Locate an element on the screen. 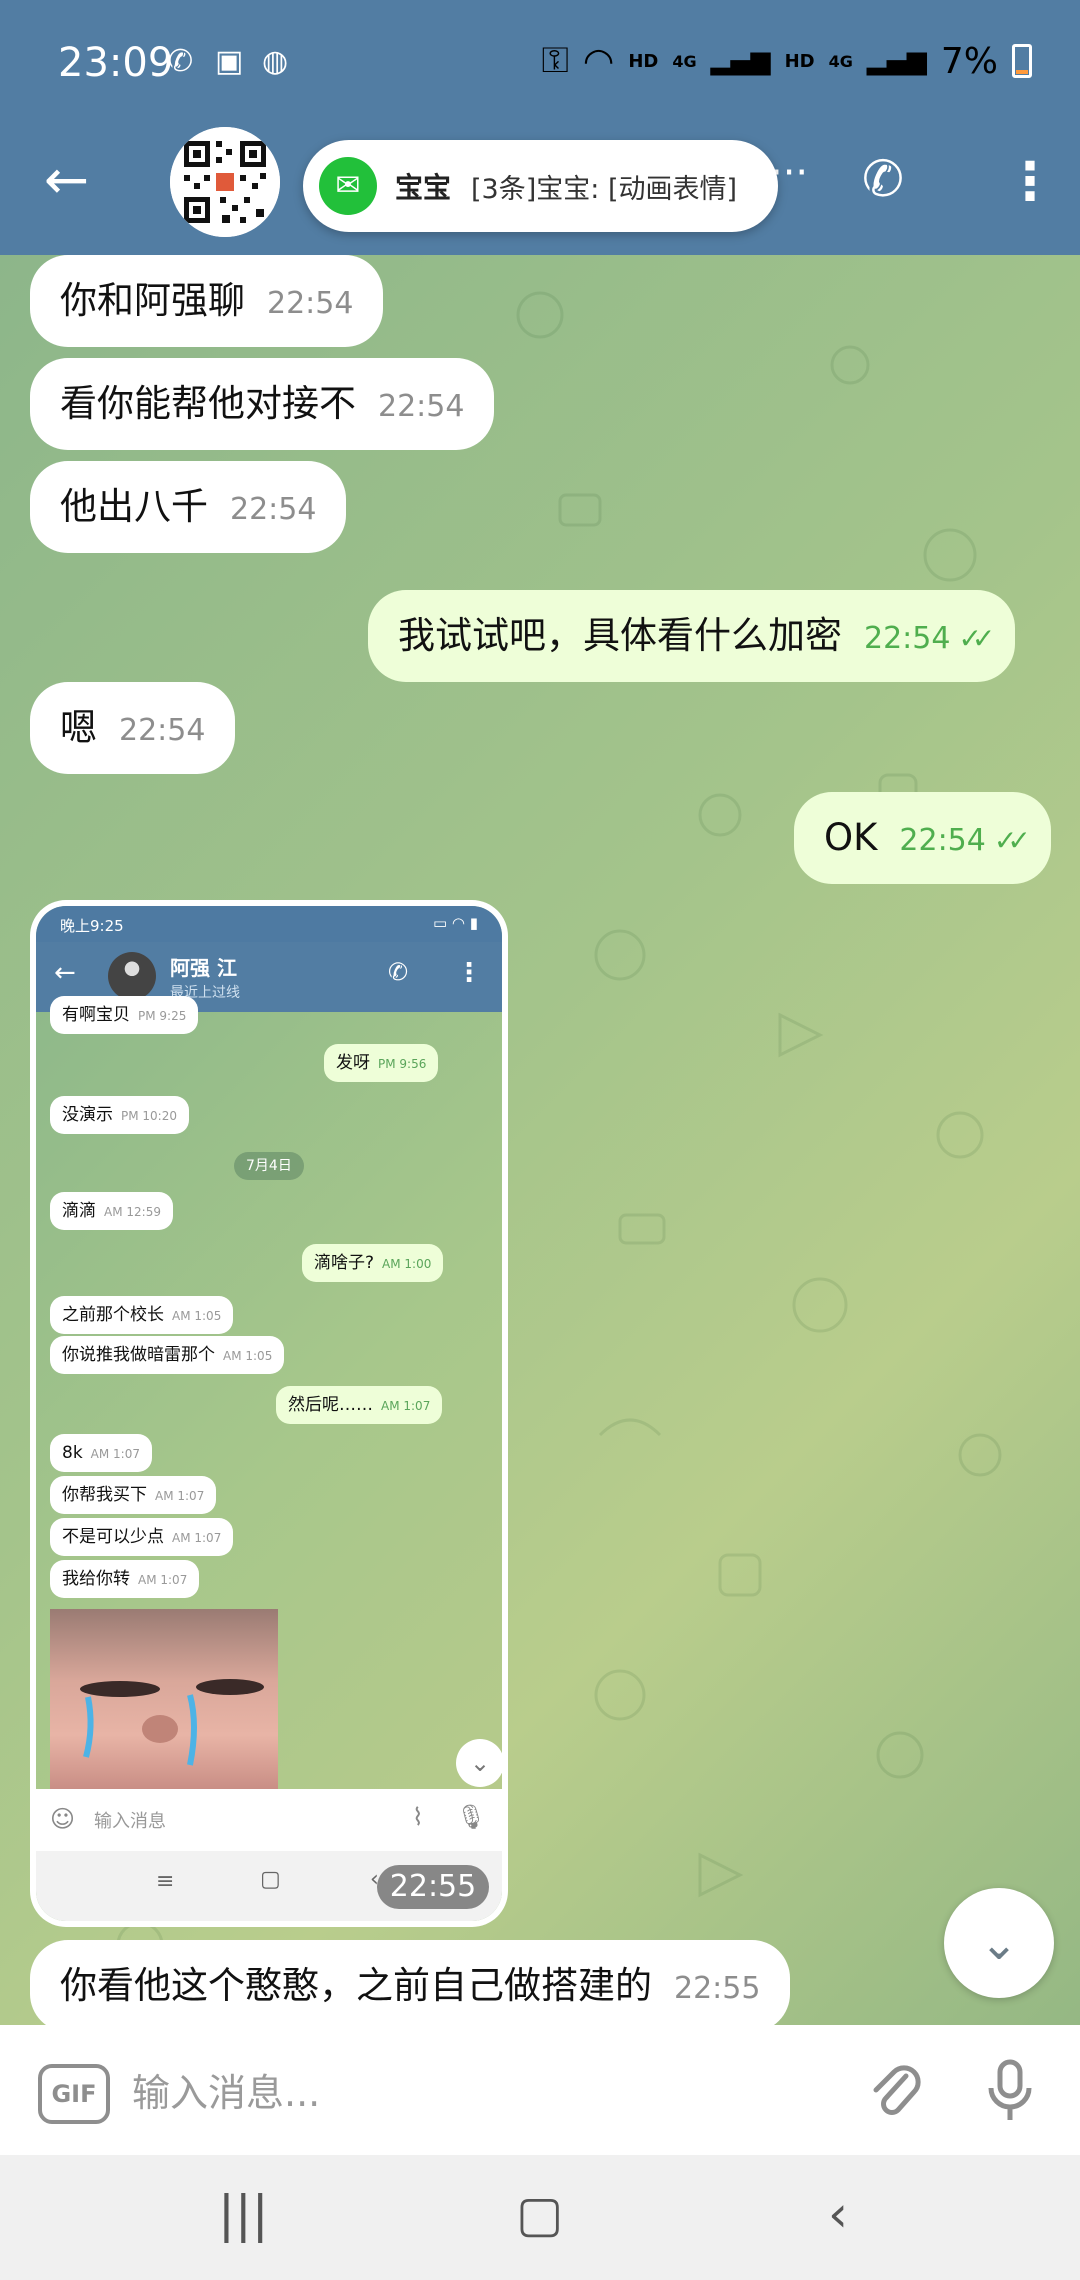  screenshot-message: 然后呢…… AM 1:07 is located at coordinates (359, 1405).